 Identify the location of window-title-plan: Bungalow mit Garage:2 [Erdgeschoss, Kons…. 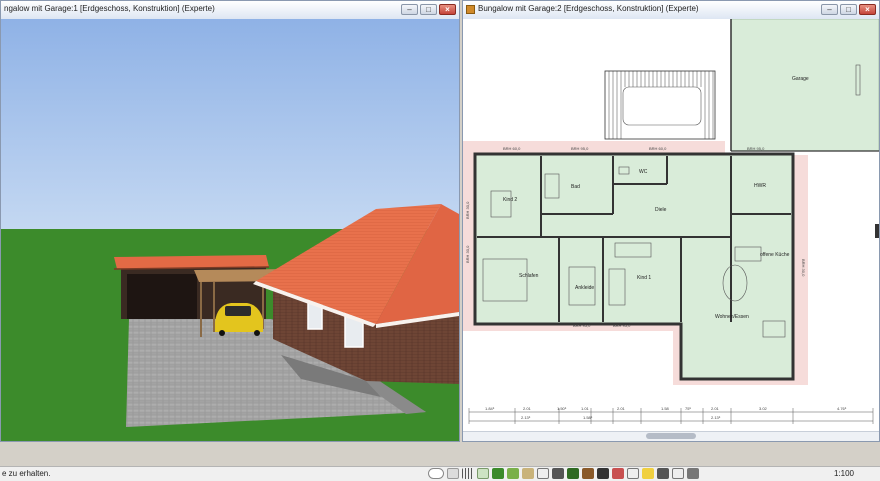
(588, 8).